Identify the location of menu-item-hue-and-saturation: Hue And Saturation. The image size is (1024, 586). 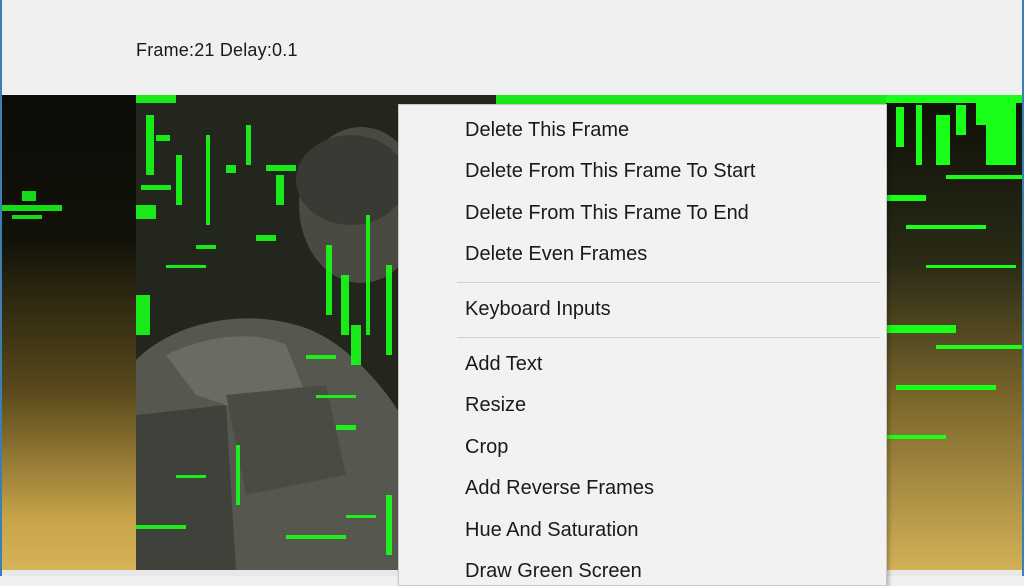
(642, 530).